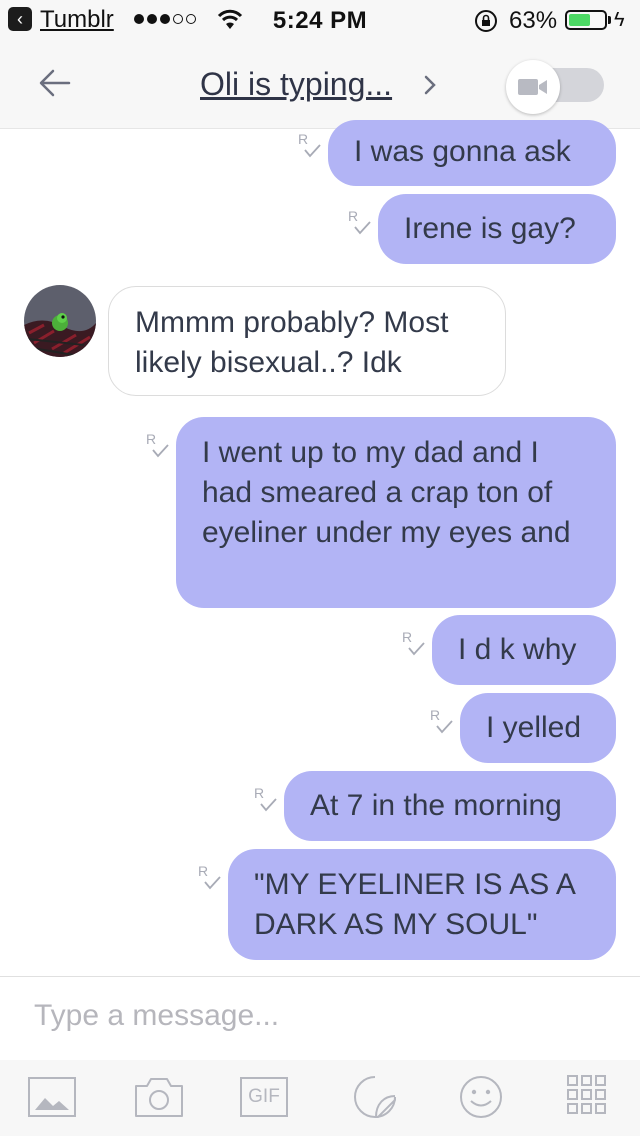  Describe the element at coordinates (264, 1097) in the screenshot. I see `gif-icon: GIF` at that location.